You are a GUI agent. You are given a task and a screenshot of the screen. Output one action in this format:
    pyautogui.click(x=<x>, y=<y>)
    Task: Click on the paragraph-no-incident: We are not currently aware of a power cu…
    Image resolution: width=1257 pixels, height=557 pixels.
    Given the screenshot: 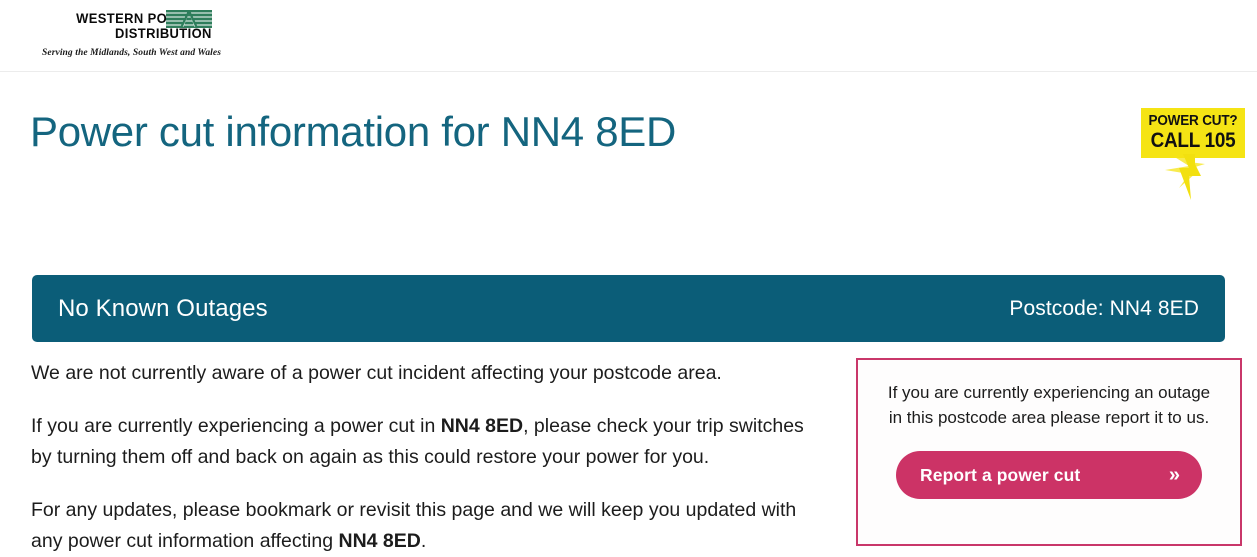 What is the action you would take?
    pyautogui.click(x=426, y=373)
    